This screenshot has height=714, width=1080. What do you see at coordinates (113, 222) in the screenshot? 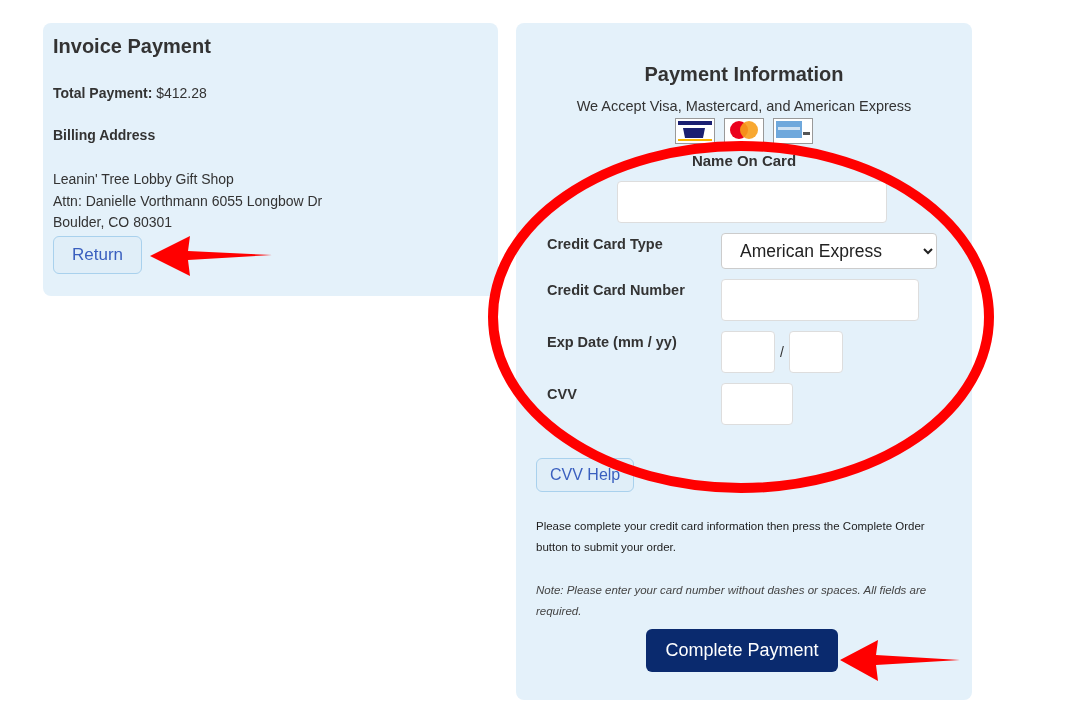
I see `address-line: Boulder, CO 80301` at bounding box center [113, 222].